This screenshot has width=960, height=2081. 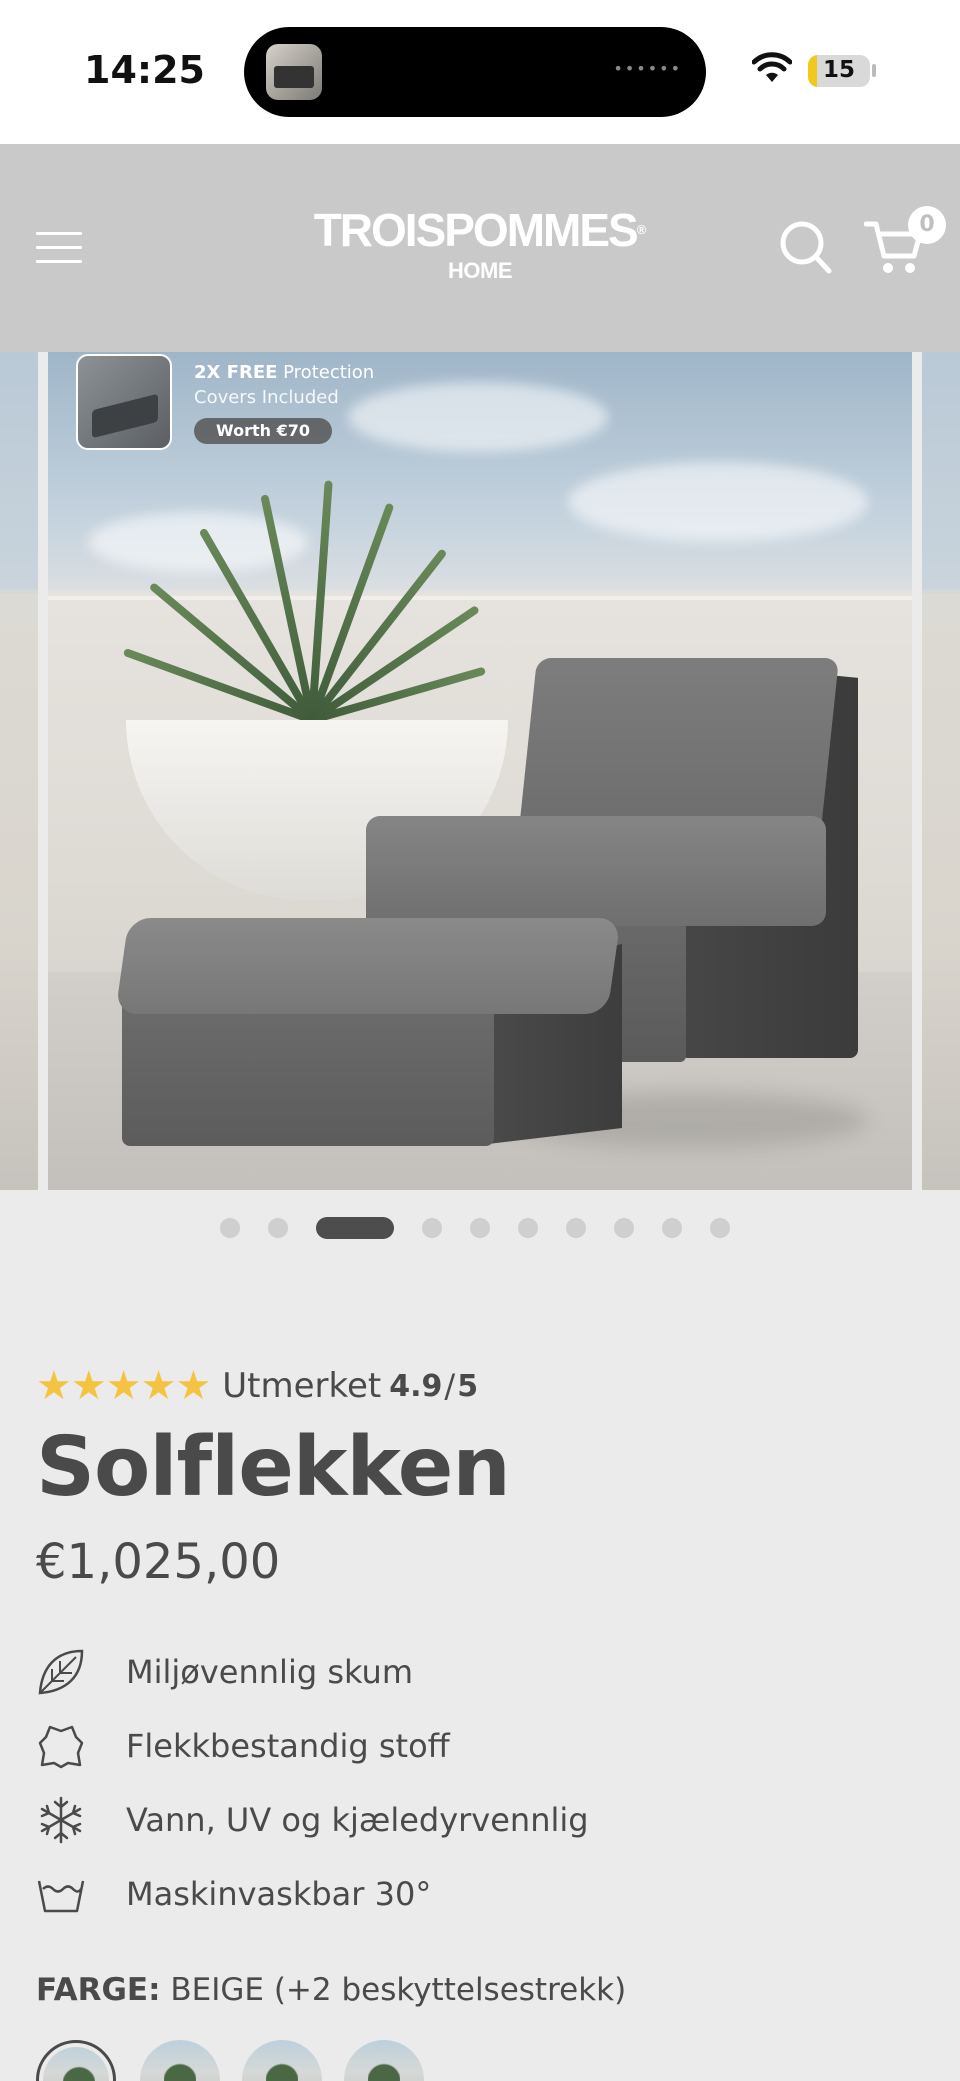 What do you see at coordinates (279, 1894) in the screenshot?
I see `feature-label: Maskinvaskbar 30°` at bounding box center [279, 1894].